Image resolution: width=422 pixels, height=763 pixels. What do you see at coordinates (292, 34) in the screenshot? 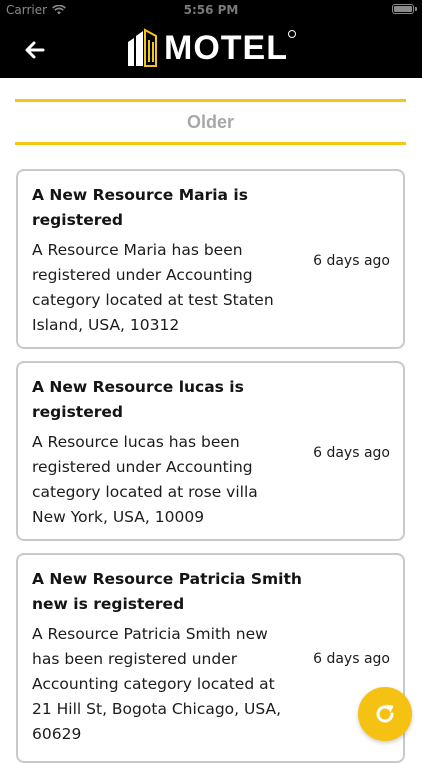
I see `registered-mark-icon` at bounding box center [292, 34].